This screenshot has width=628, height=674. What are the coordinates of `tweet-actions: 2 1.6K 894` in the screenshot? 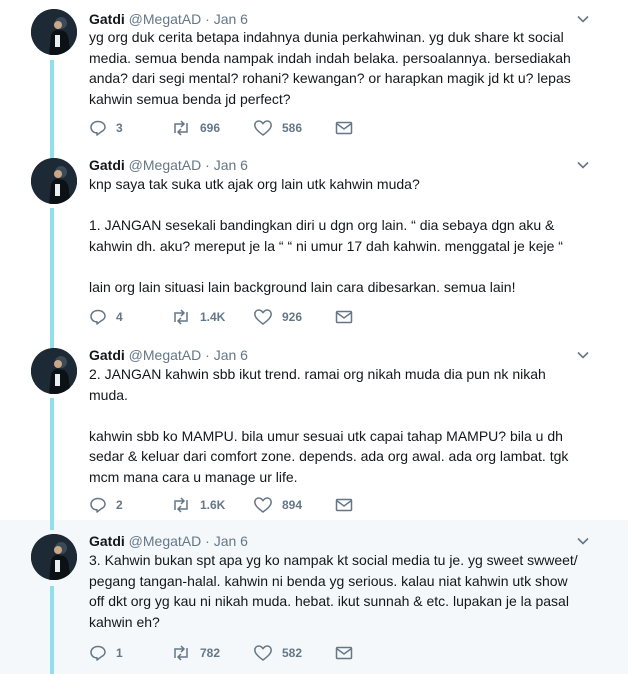 It's located at (253, 505).